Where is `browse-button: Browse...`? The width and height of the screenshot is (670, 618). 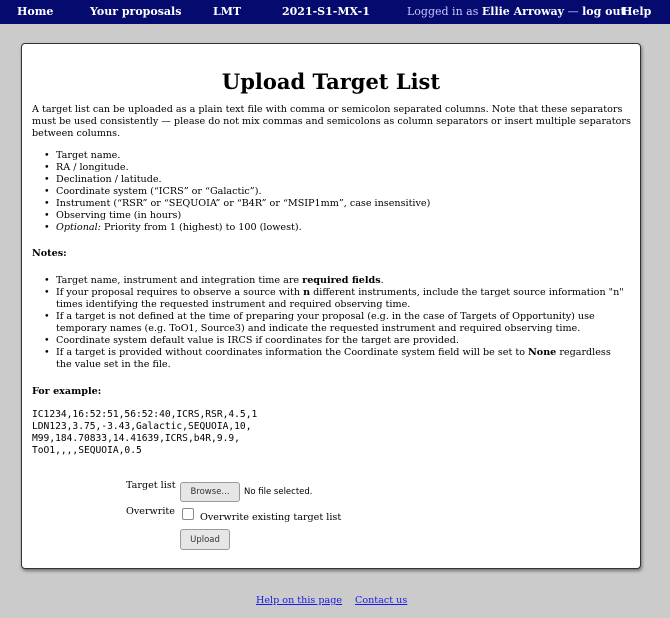
browse-button: Browse... is located at coordinates (210, 492).